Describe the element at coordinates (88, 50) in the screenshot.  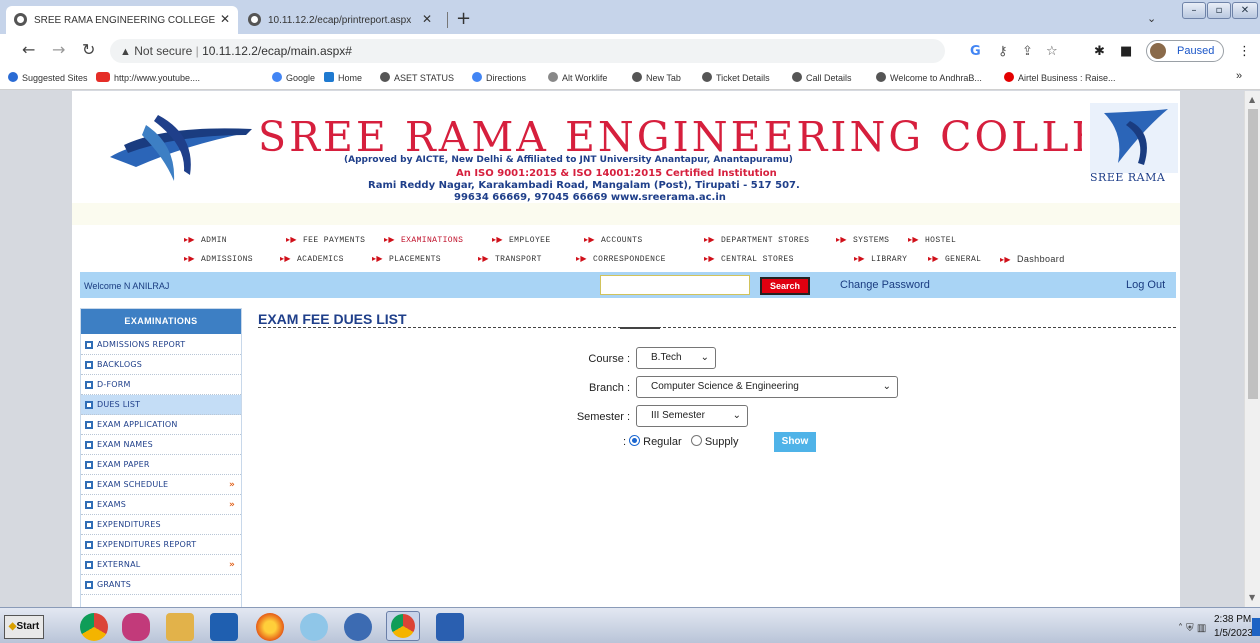
I see `reload-icon: ↻` at that location.